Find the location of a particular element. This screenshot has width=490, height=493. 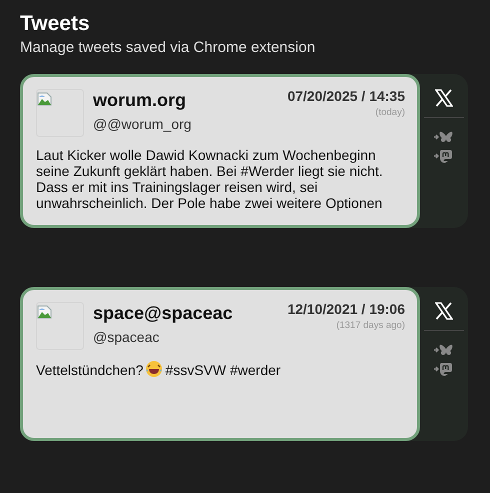

author-handle: @spaceac is located at coordinates (126, 337).